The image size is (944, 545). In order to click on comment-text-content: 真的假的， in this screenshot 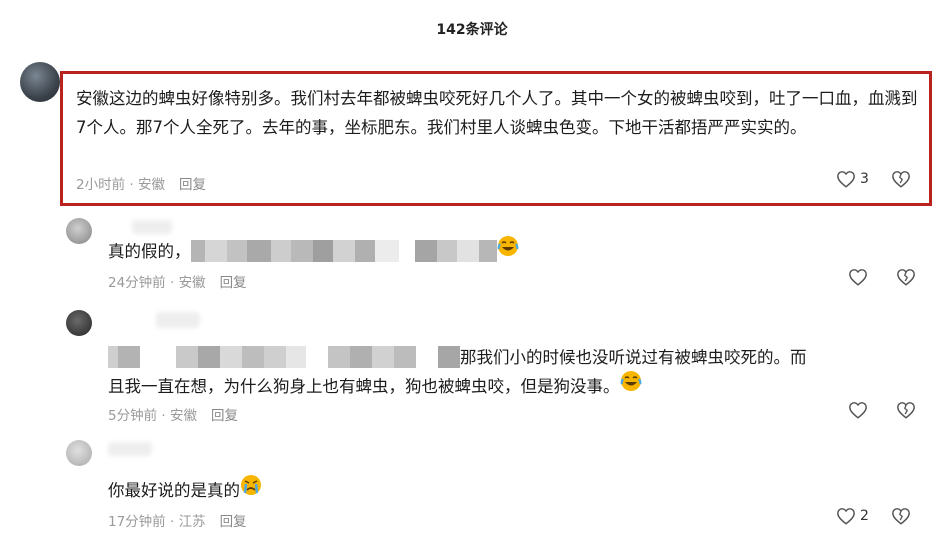, I will do `click(149, 251)`.